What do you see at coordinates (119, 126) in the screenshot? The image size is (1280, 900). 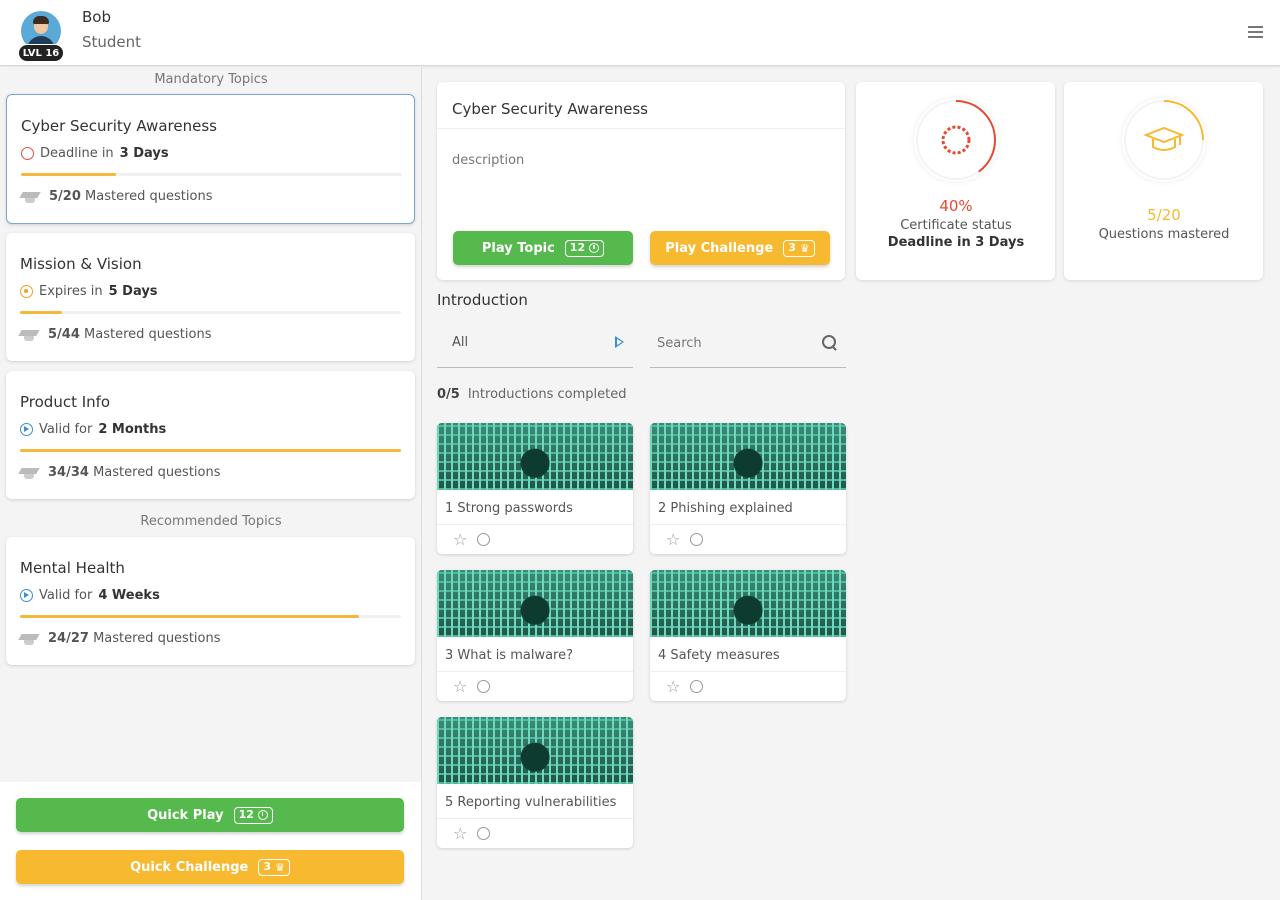 I see `topic-title: Cyber Security Awareness` at bounding box center [119, 126].